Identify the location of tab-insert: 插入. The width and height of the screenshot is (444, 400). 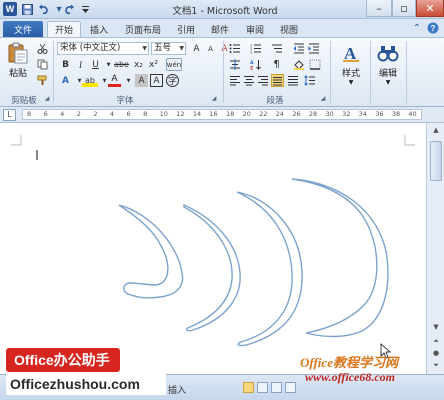
(99, 29).